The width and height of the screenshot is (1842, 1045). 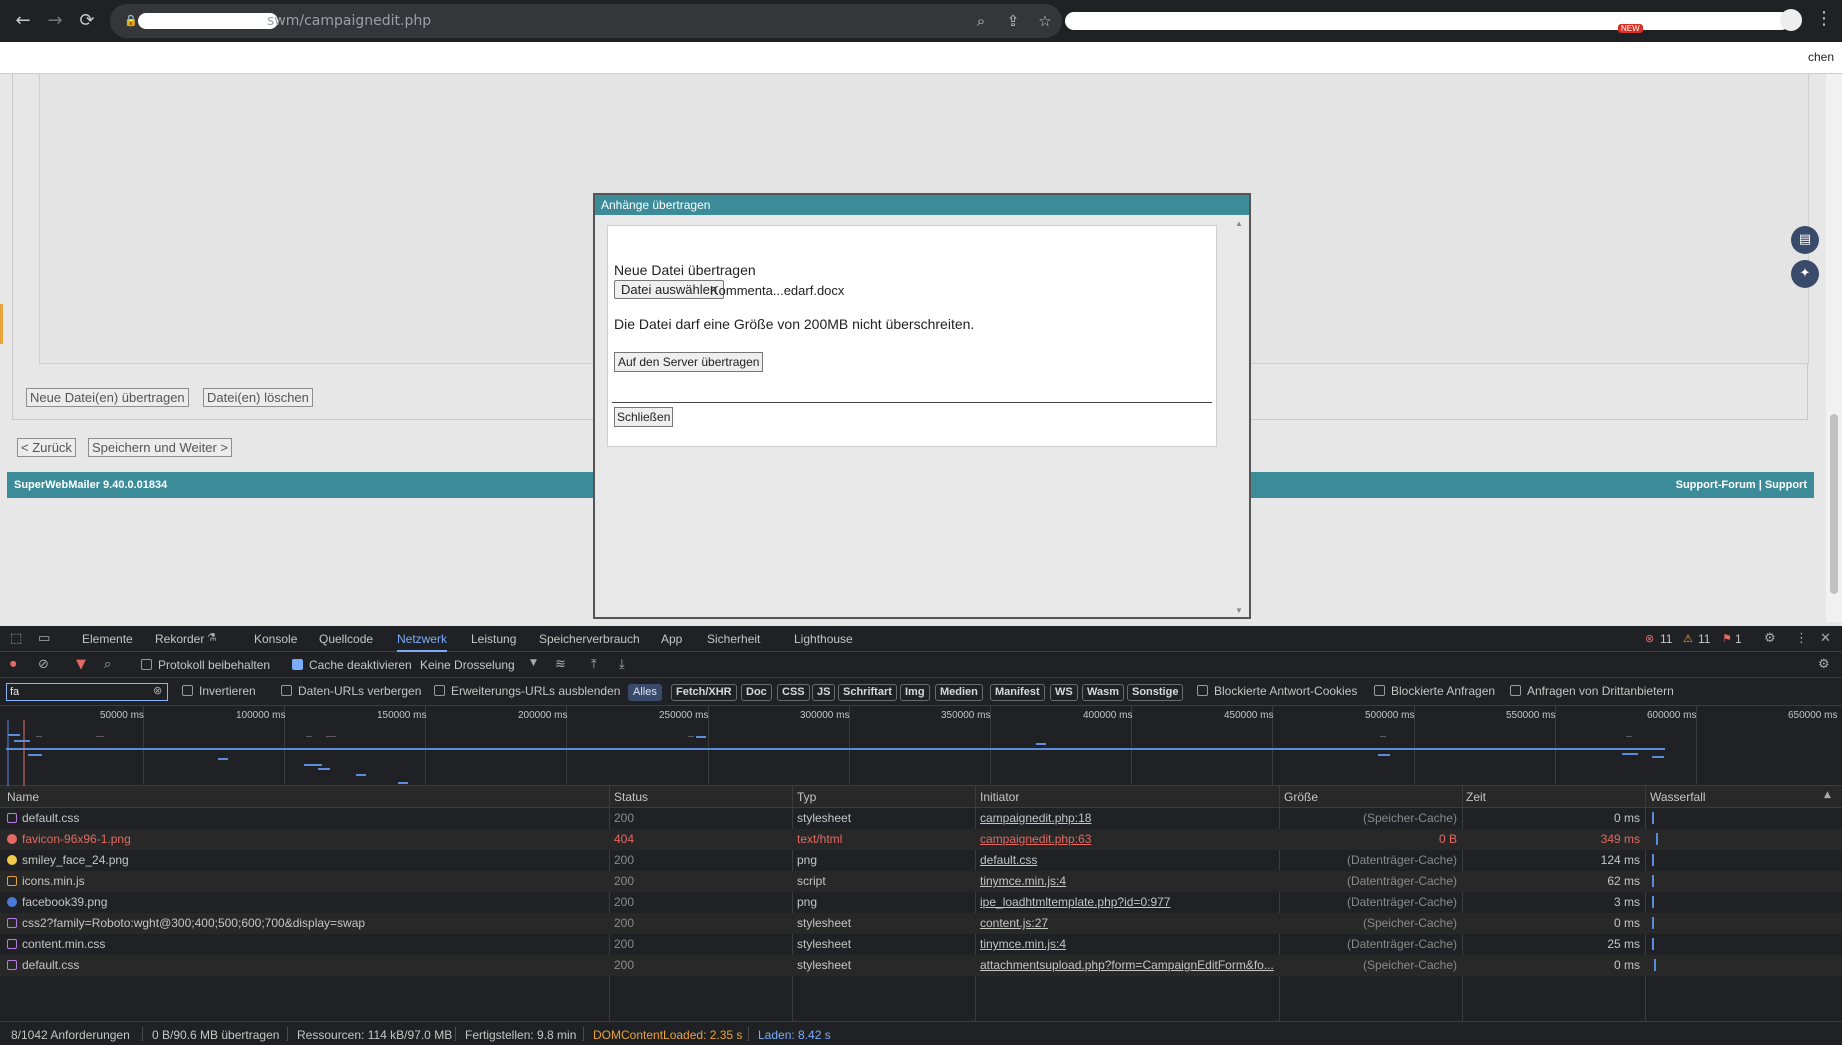 What do you see at coordinates (304, 944) in the screenshot?
I see `request-name: content.min.css` at bounding box center [304, 944].